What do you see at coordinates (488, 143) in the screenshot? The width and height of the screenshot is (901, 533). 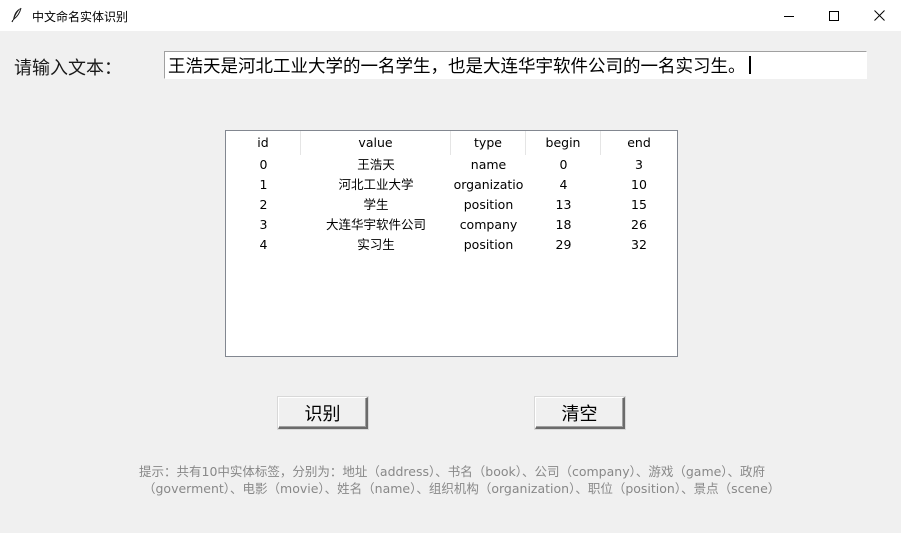 I see `column-header-type: type` at bounding box center [488, 143].